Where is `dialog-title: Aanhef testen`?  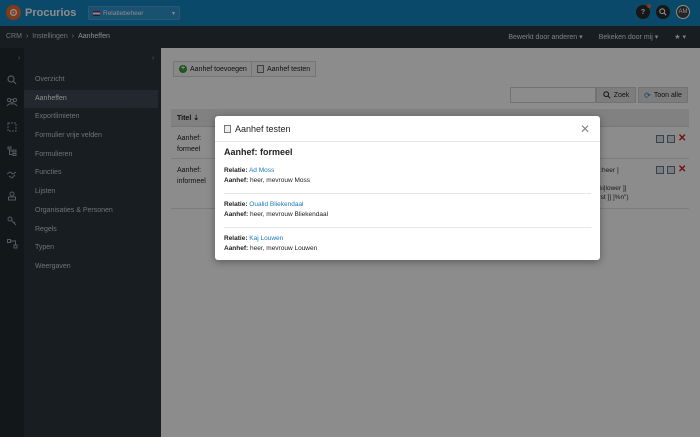
dialog-title: Aanhef testen is located at coordinates (257, 129).